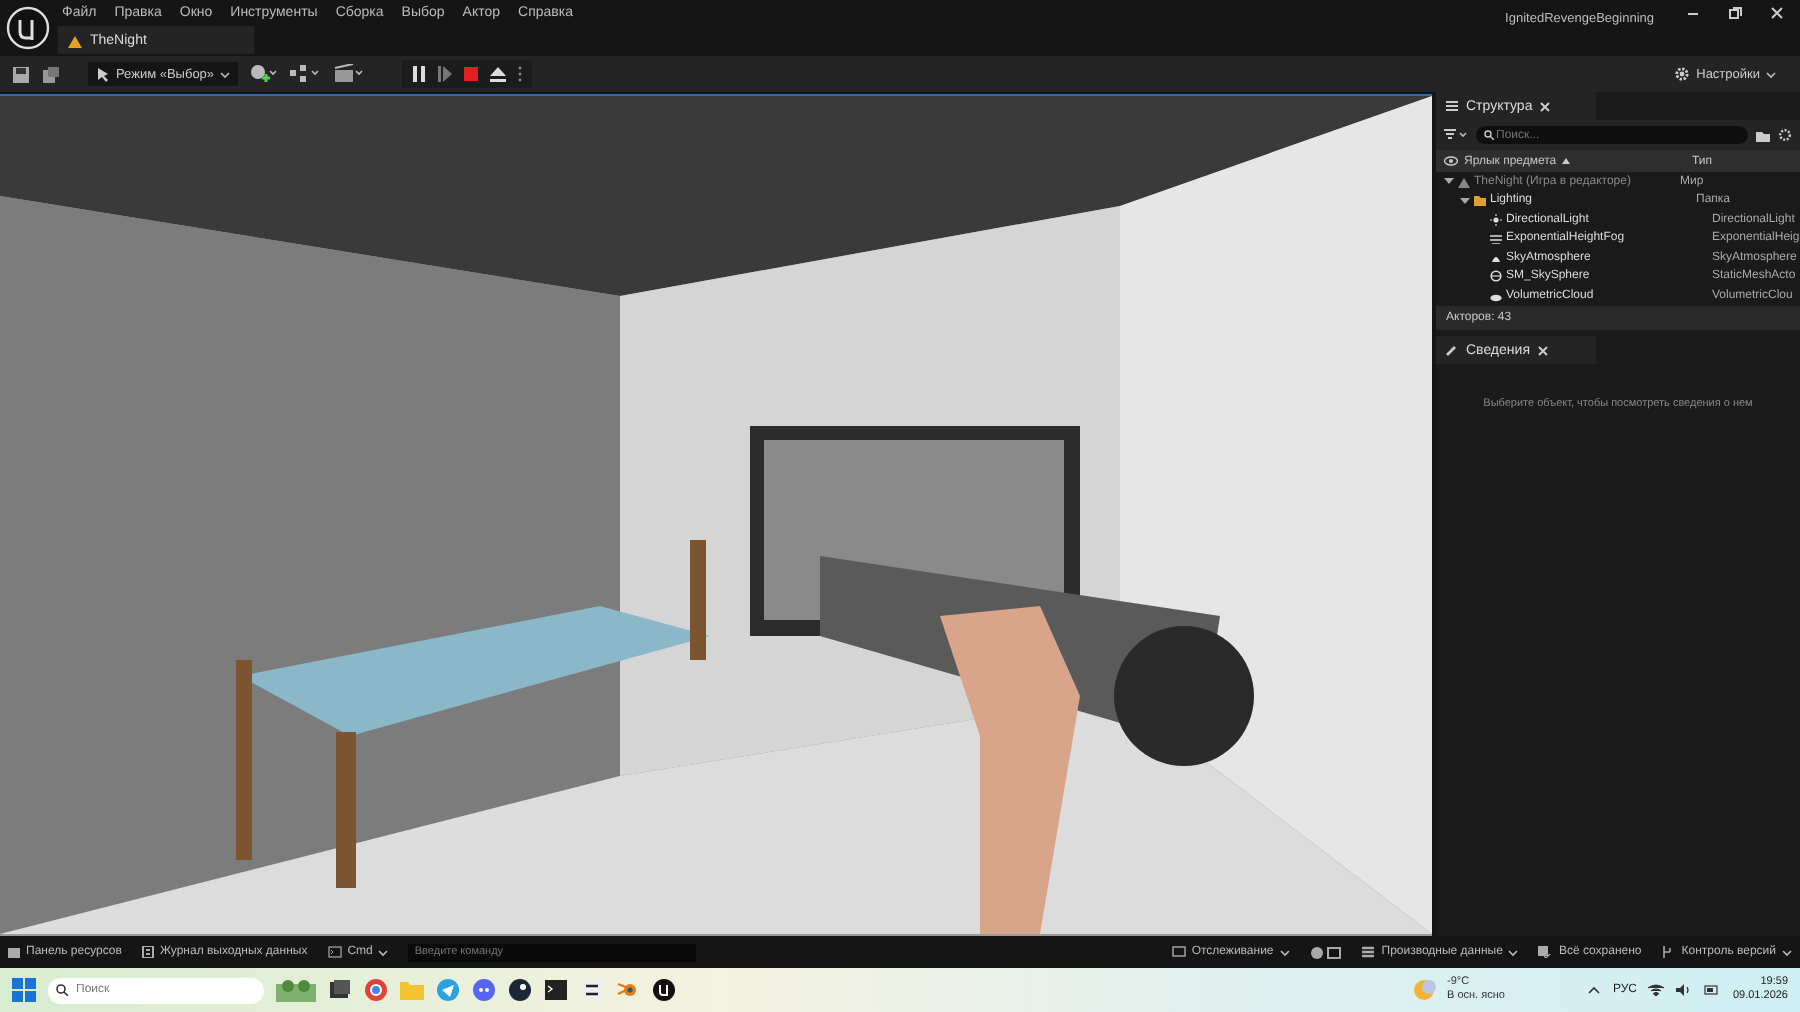  Describe the element at coordinates (1368, 952) in the screenshot. I see `stack-icon` at that location.